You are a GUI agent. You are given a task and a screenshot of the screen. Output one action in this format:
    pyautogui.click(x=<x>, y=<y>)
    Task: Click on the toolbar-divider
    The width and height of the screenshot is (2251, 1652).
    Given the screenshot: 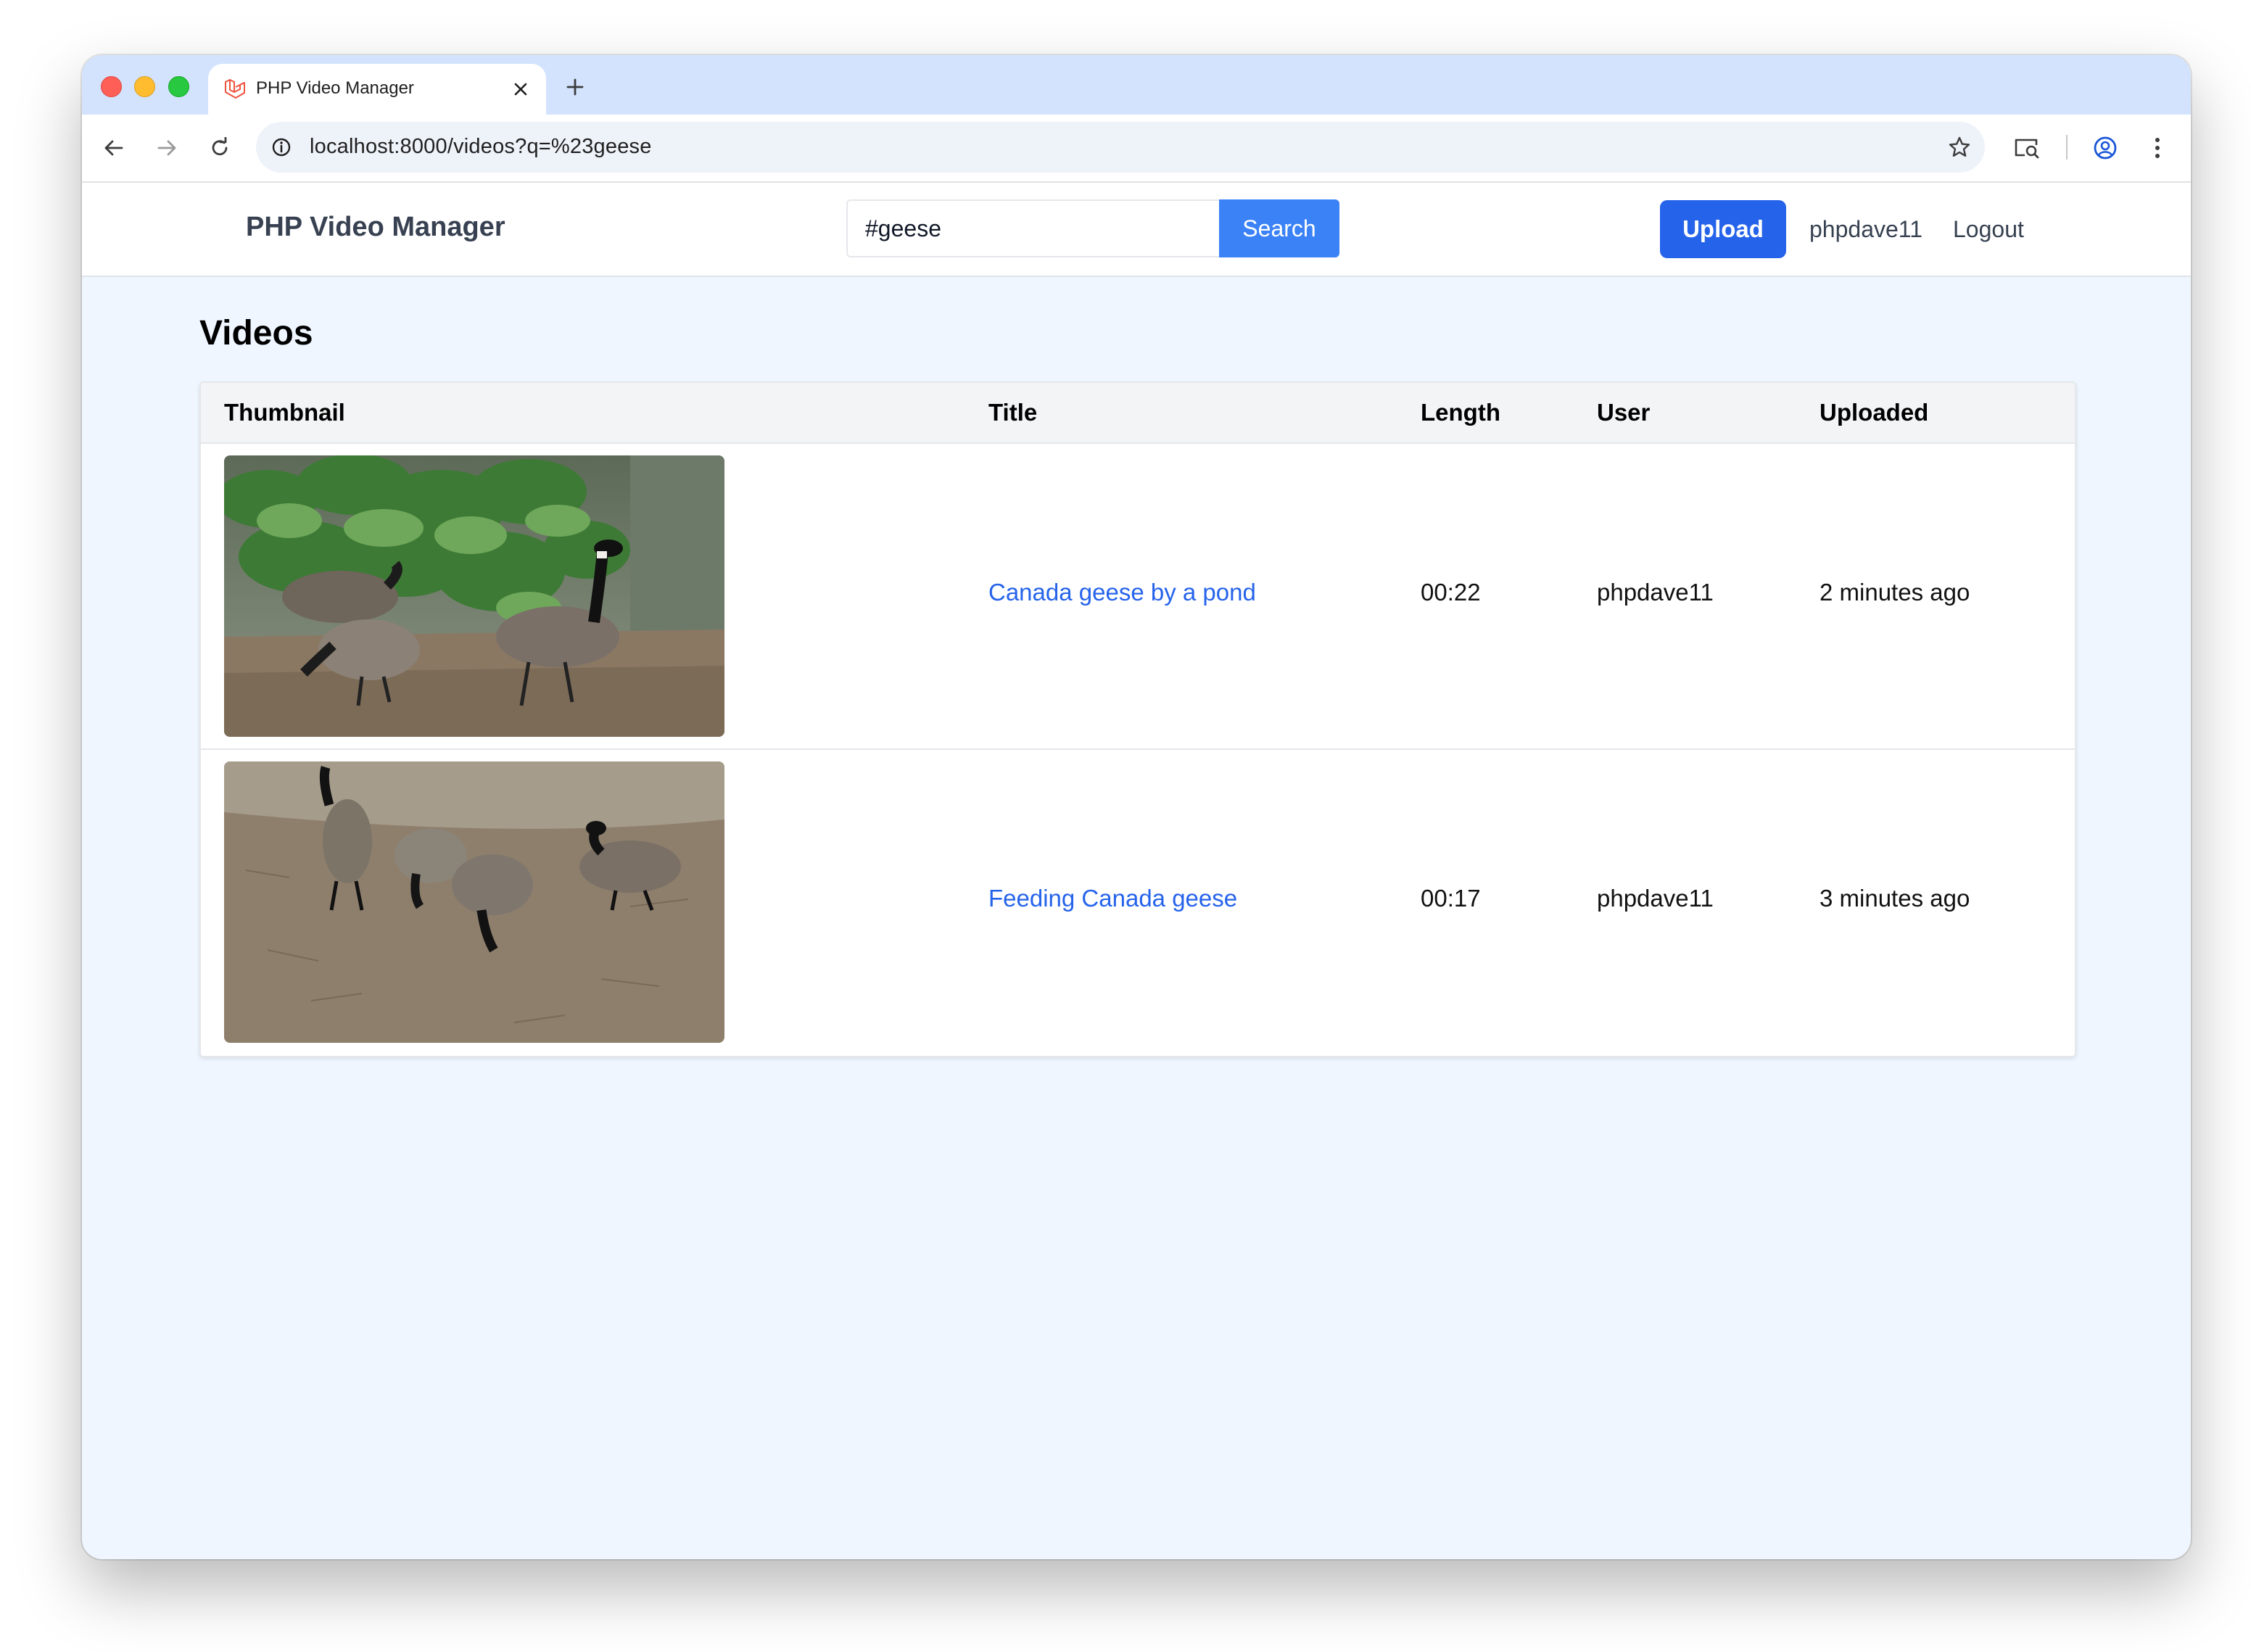 What is the action you would take?
    pyautogui.click(x=2067, y=148)
    